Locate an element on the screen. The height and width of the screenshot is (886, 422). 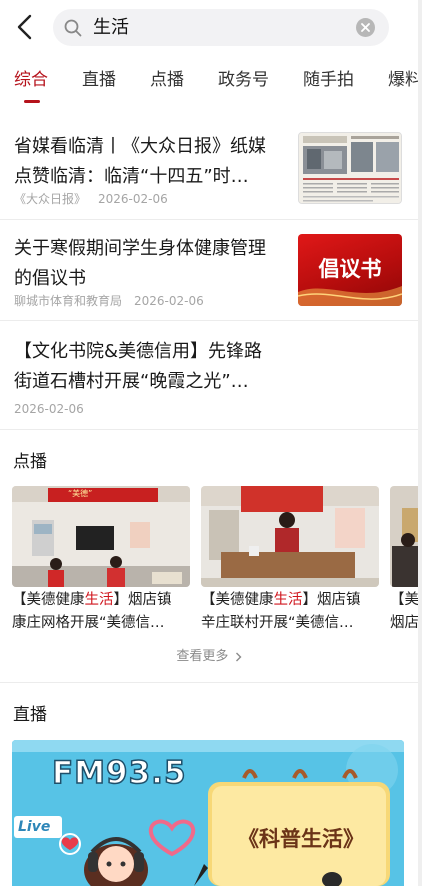
vod-card: 【美 烟店 is located at coordinates (404, 560).